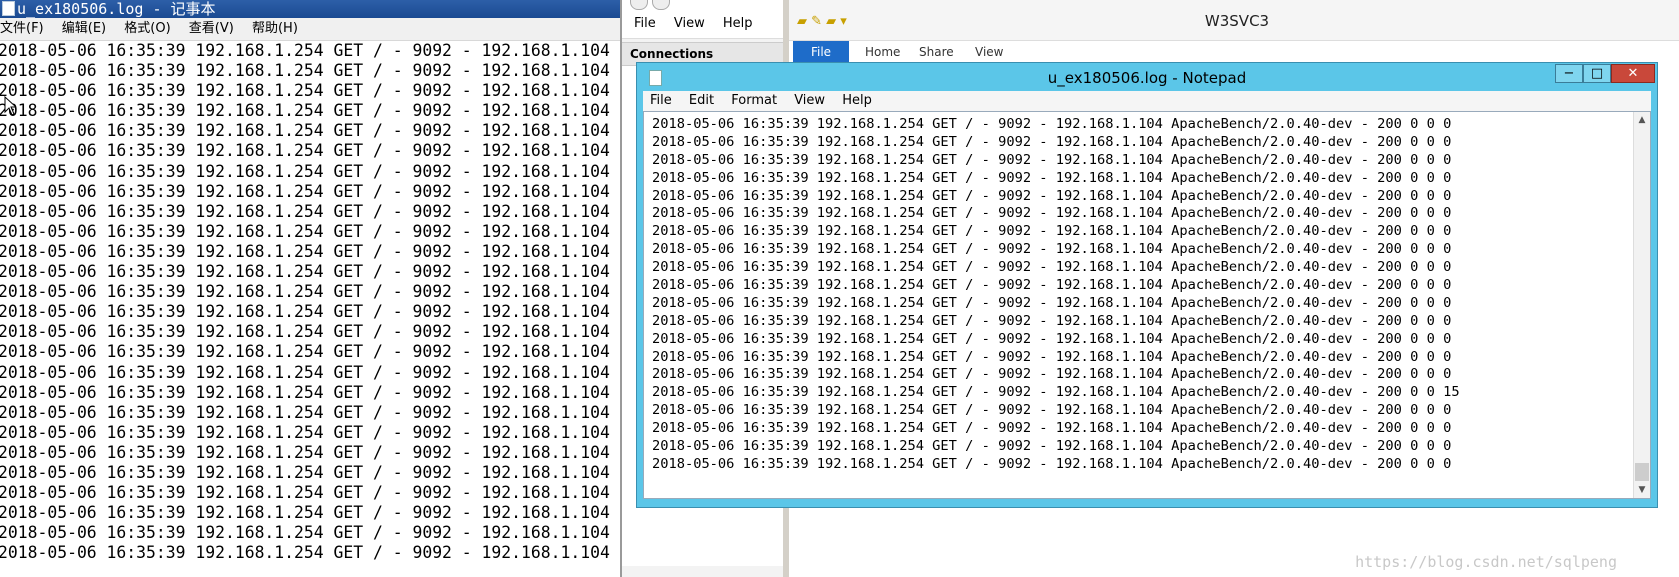 The image size is (1679, 577). What do you see at coordinates (857, 101) in the screenshot?
I see `menu-help: Help` at bounding box center [857, 101].